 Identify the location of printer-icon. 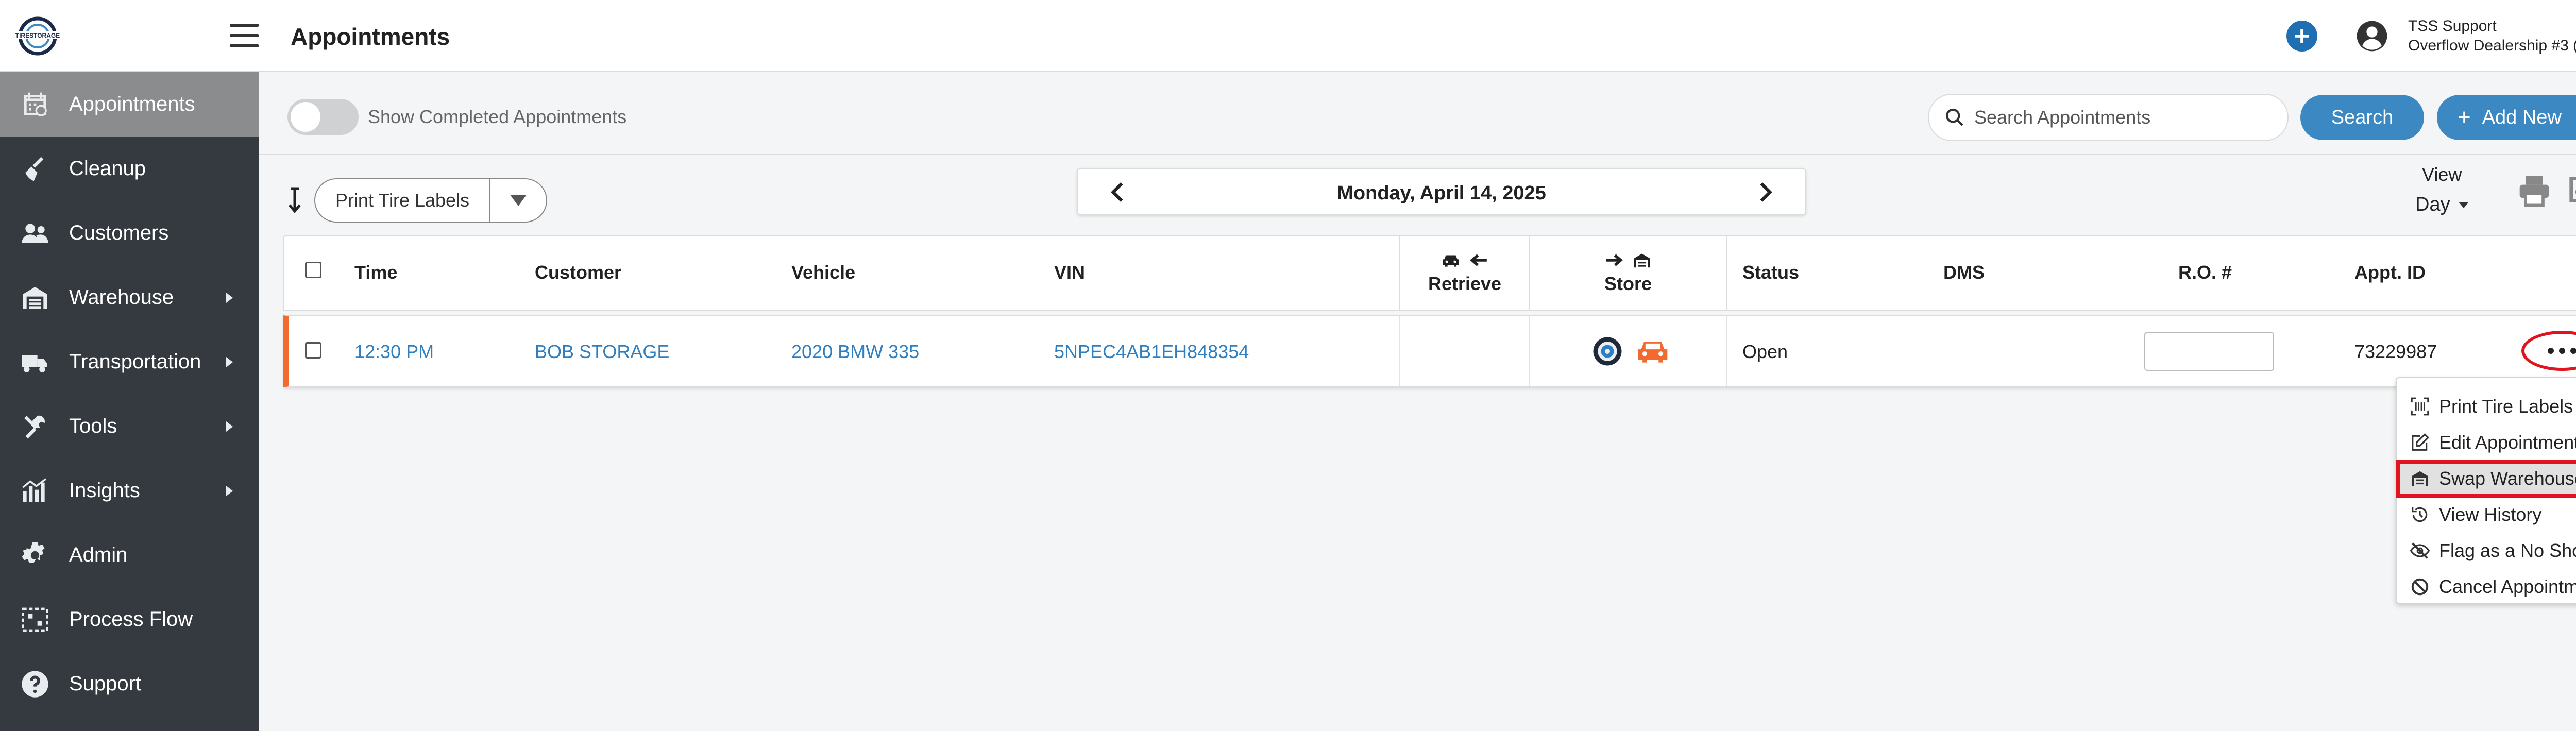
(2534, 190).